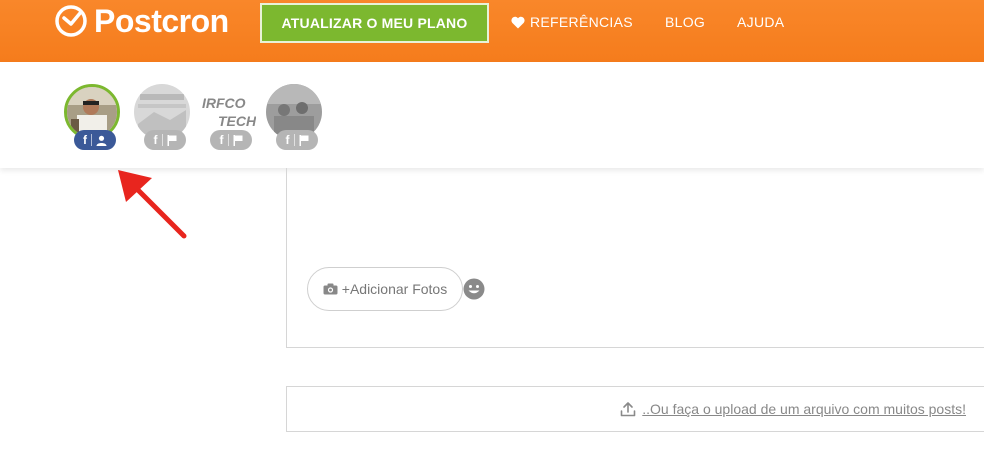  I want to click on heart-icon, so click(518, 22).